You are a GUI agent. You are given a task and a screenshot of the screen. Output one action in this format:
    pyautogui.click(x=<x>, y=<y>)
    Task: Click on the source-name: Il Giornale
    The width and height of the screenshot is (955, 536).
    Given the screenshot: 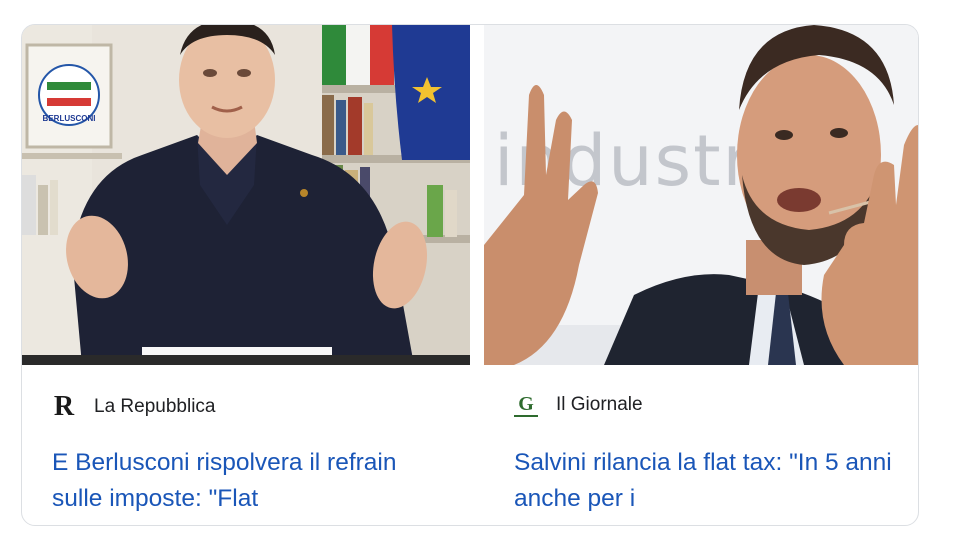 What is the action you would take?
    pyautogui.click(x=599, y=404)
    